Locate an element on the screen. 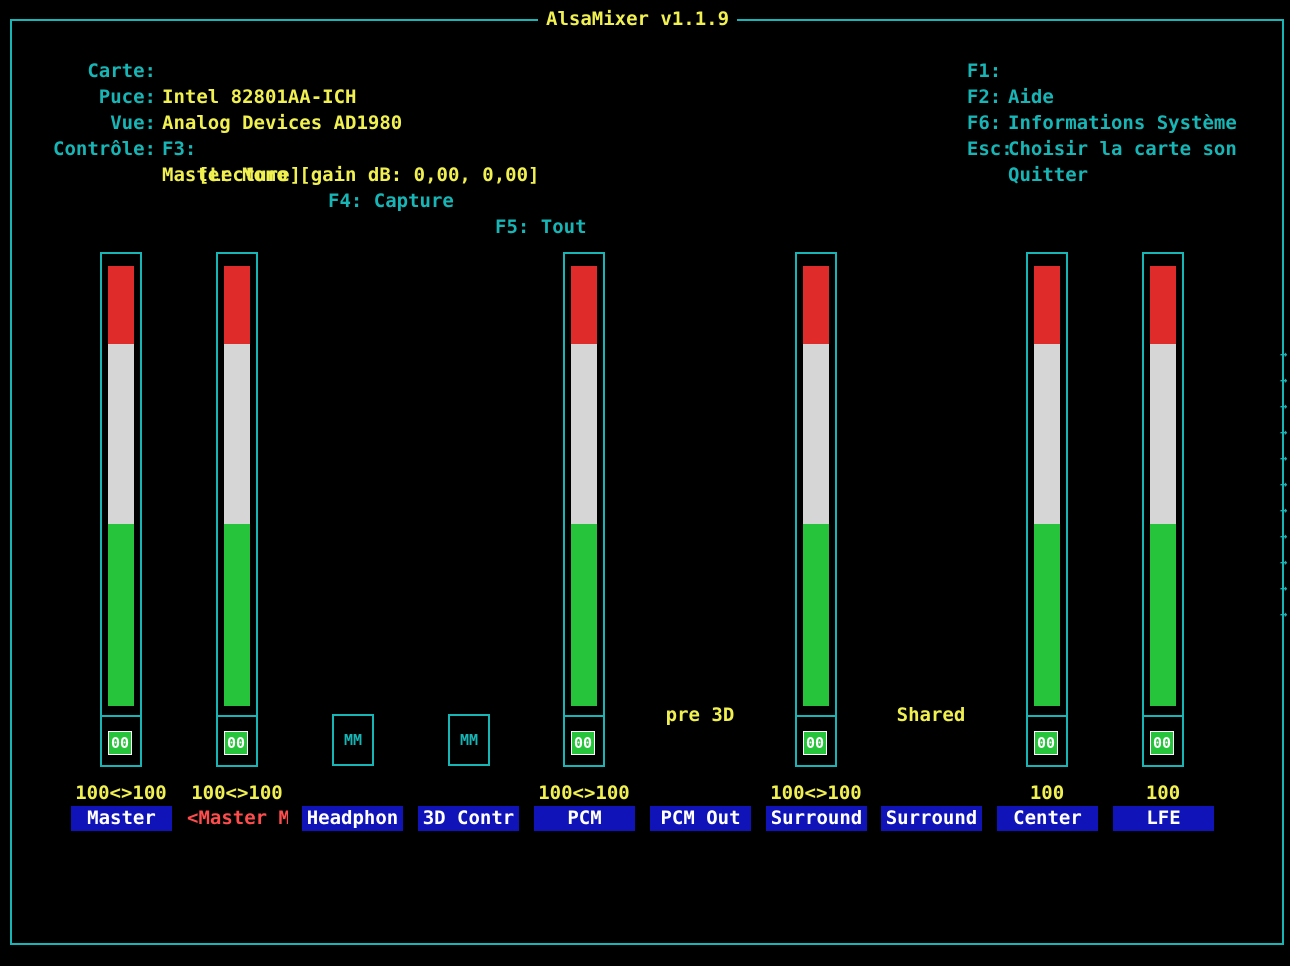  view-f3-key: F3: is located at coordinates (179, 149).